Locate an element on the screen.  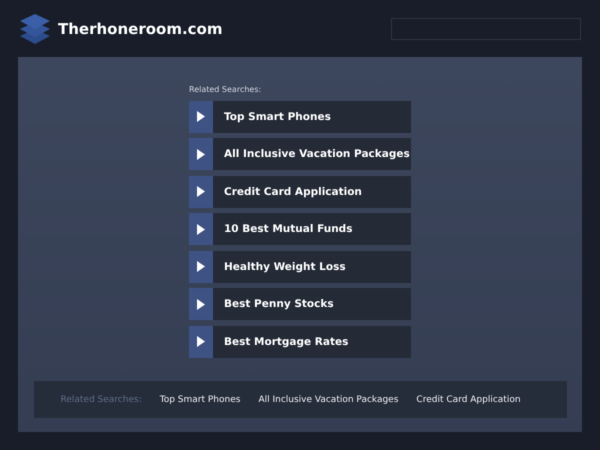
search-link: Healthy Weight Loss is located at coordinates (300, 266).